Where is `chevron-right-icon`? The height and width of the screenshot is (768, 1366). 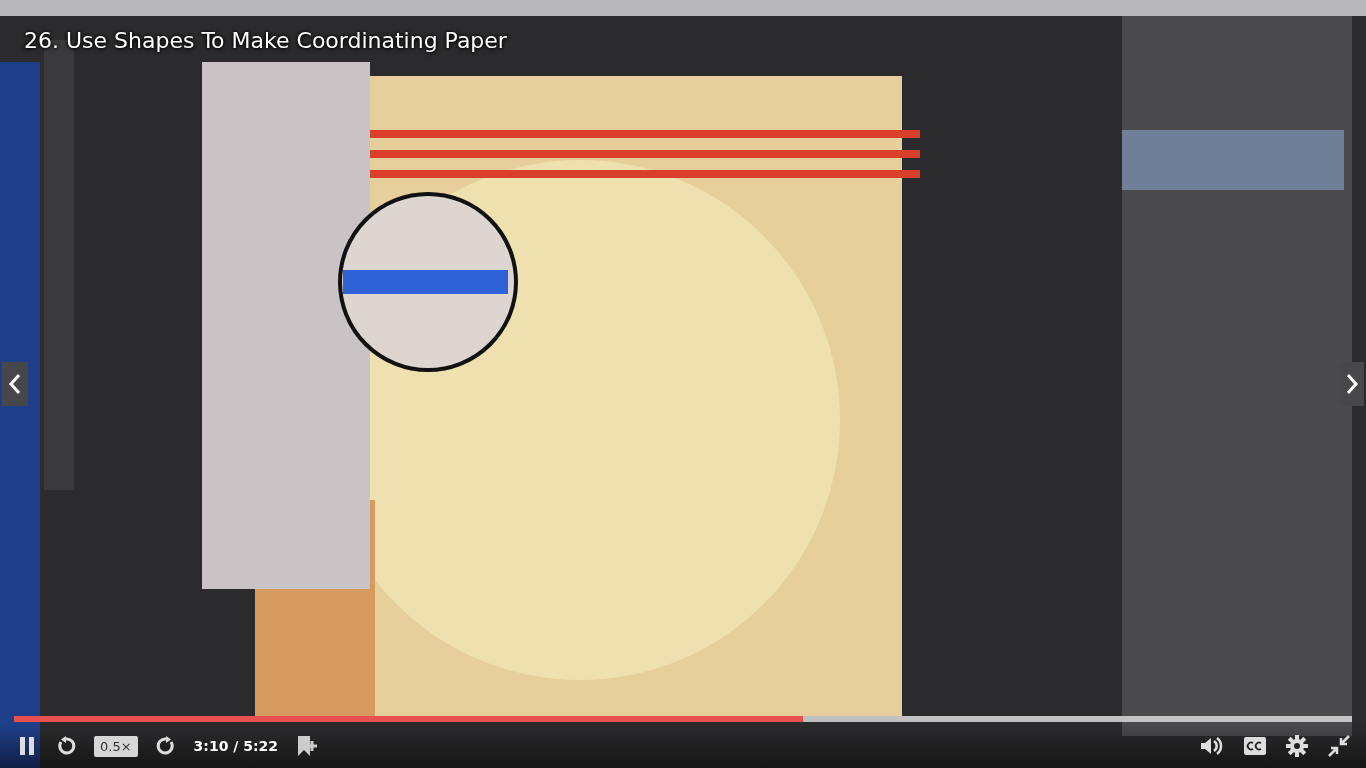 chevron-right-icon is located at coordinates (1352, 384).